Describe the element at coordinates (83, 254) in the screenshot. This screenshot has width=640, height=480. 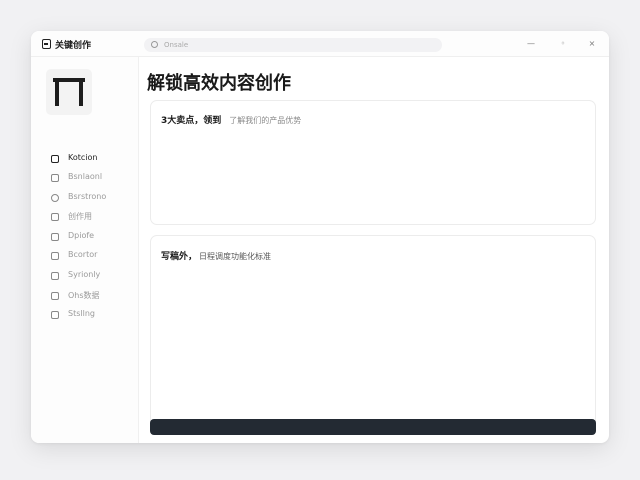
I see `sidebar-item-label: Bcortor` at that location.